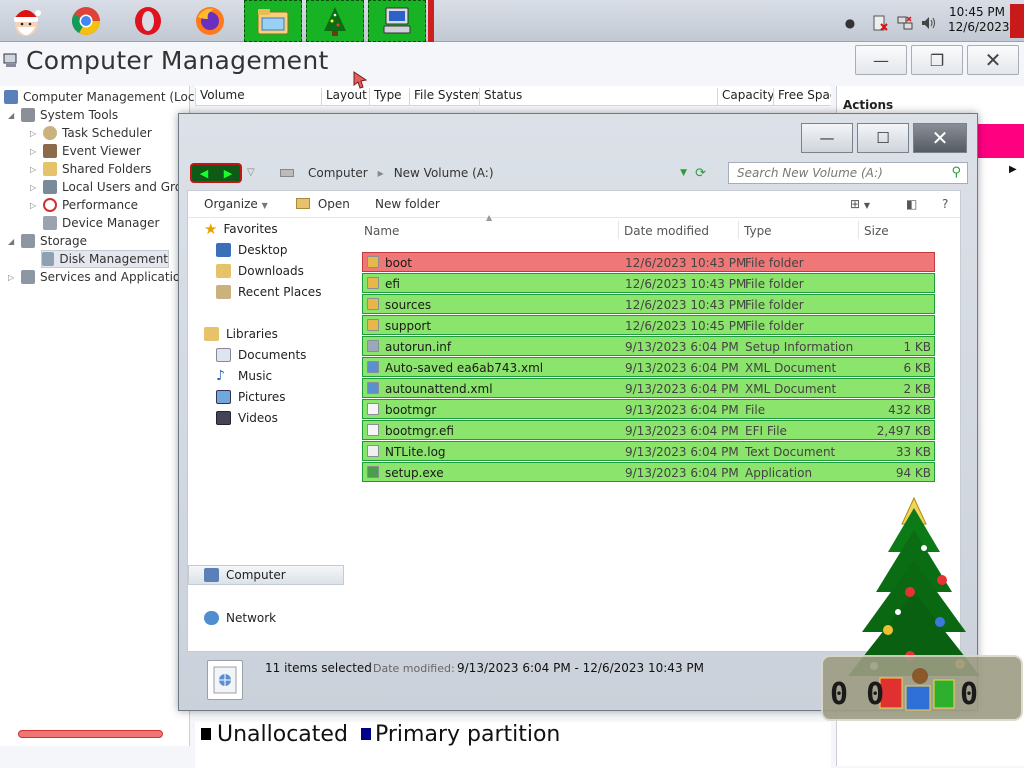 This screenshot has height=768, width=1024. I want to click on column-status: Status, so click(598, 97).